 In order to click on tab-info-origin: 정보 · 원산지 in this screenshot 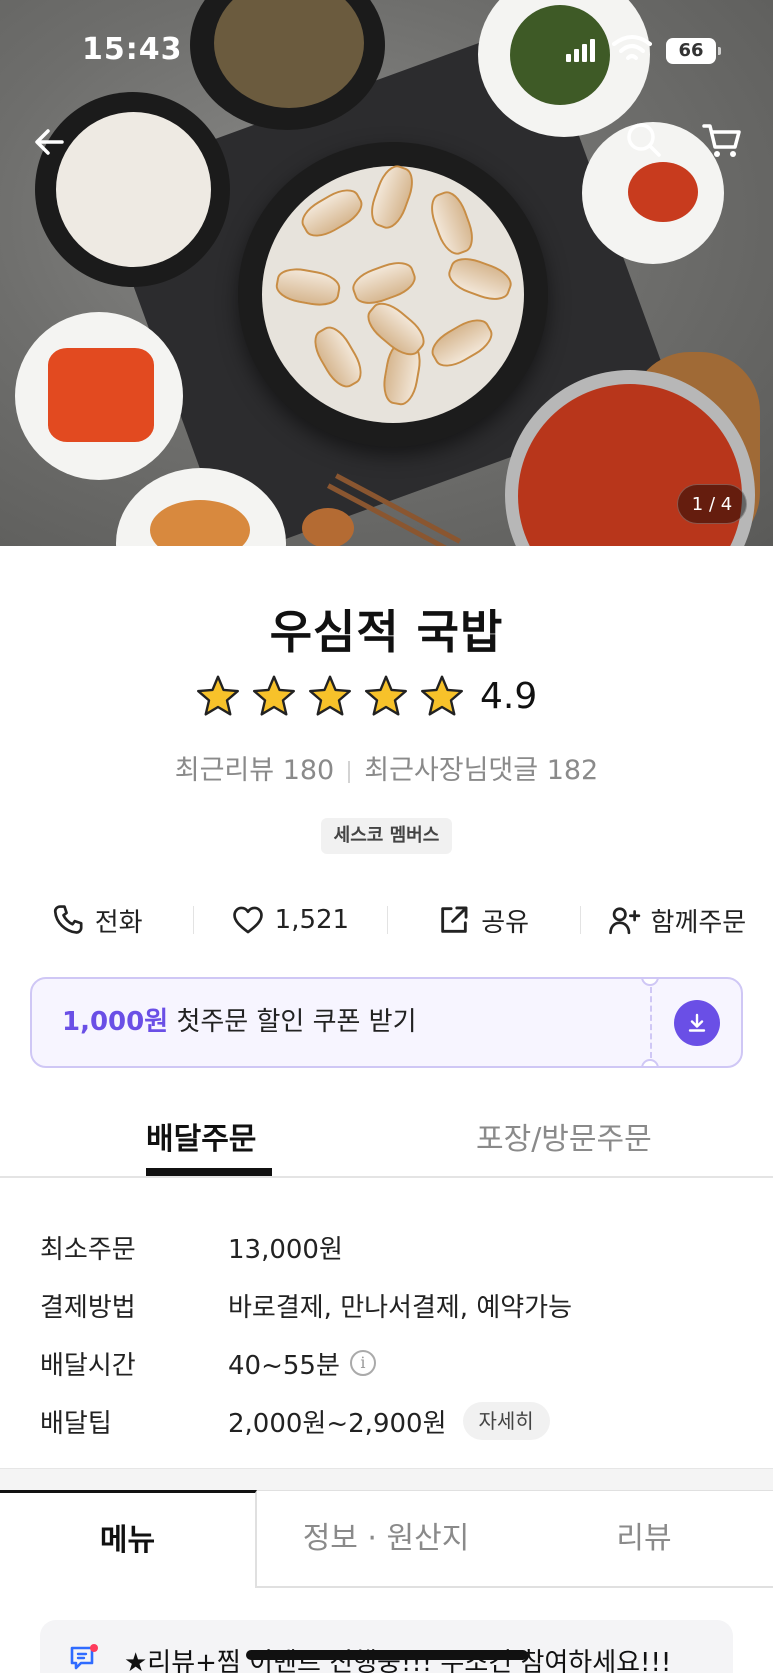, I will do `click(386, 1539)`.